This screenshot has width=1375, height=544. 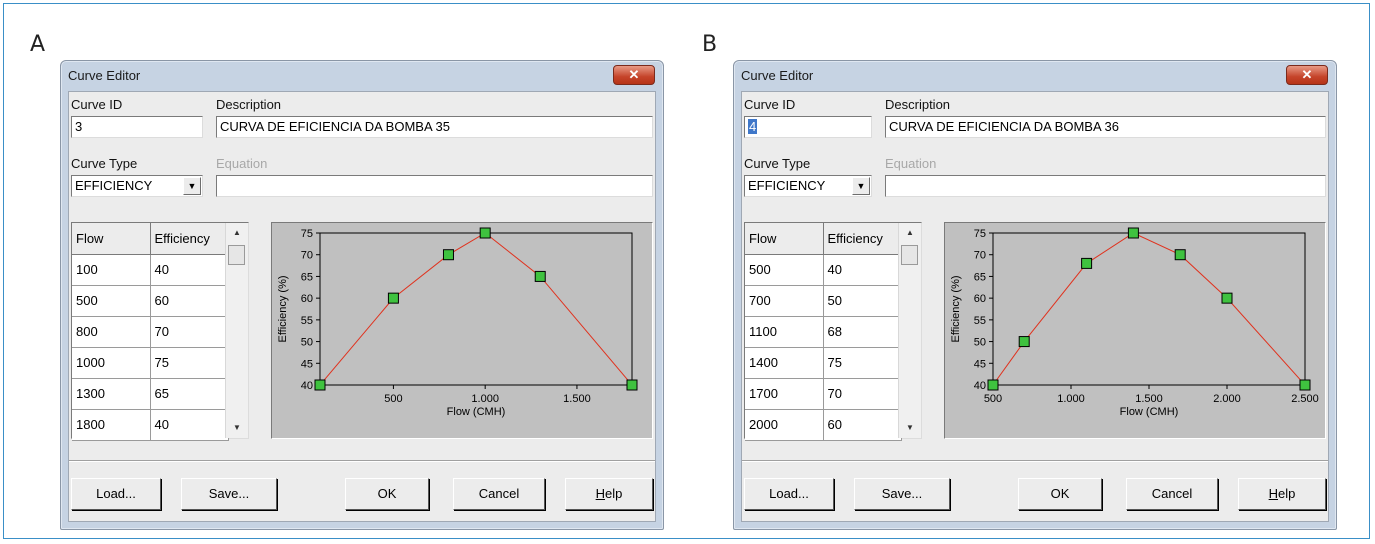 I want to click on table-row: 1100 68, so click(x=823, y=332).